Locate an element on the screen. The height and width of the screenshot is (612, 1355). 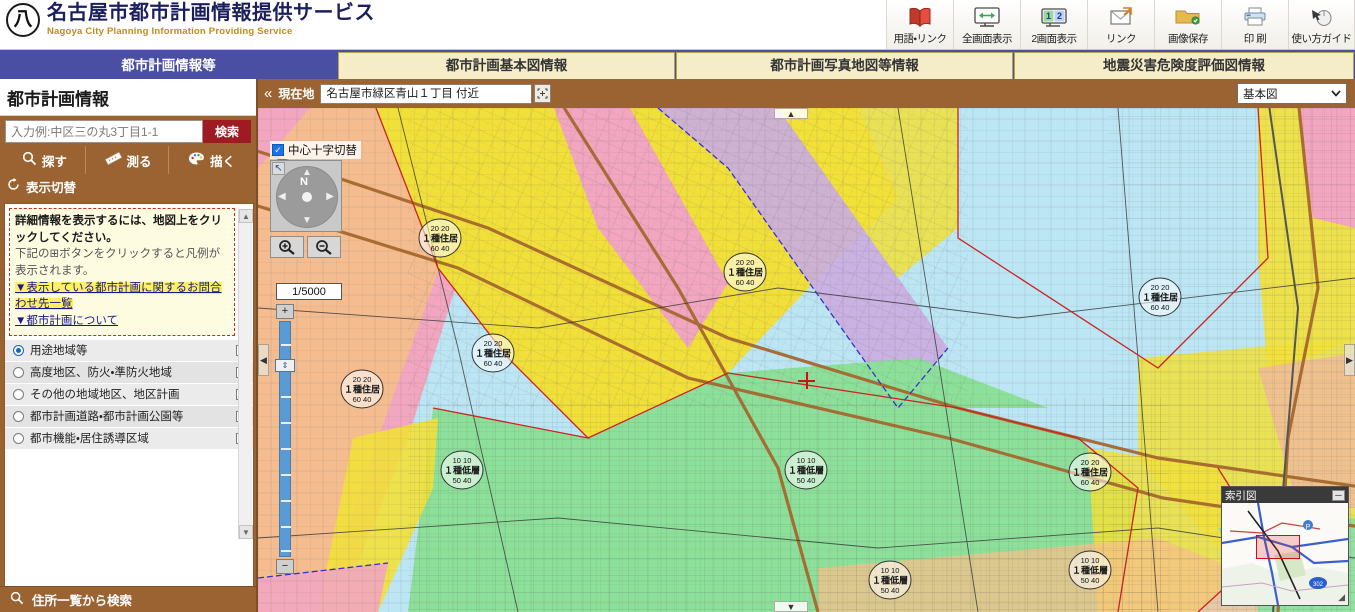
book-icon is located at coordinates (920, 17).